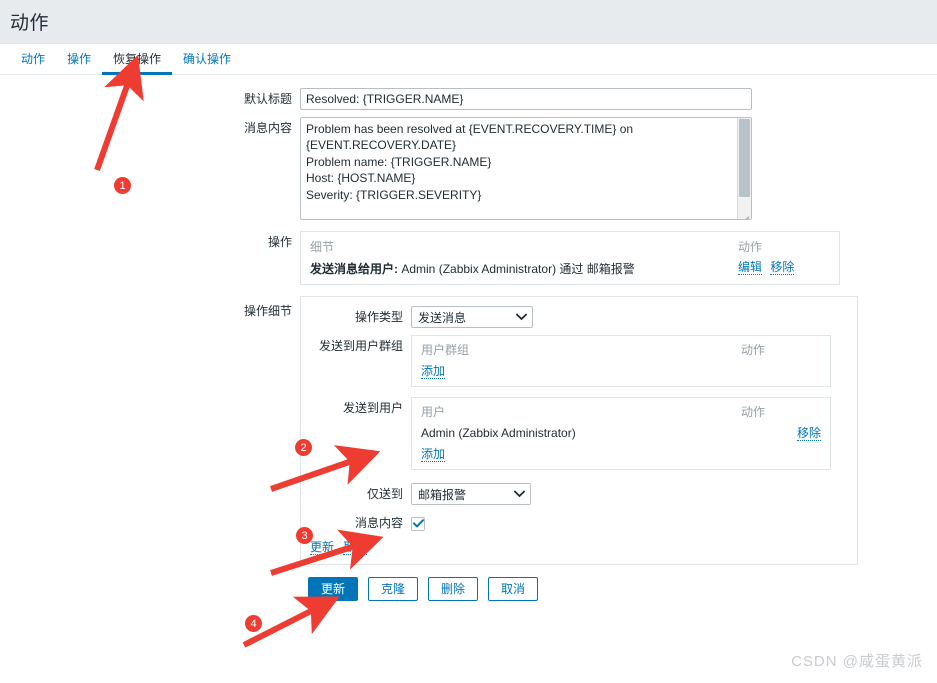 Image resolution: width=937 pixels, height=683 pixels. I want to click on tab-action: 动作, so click(33, 59).